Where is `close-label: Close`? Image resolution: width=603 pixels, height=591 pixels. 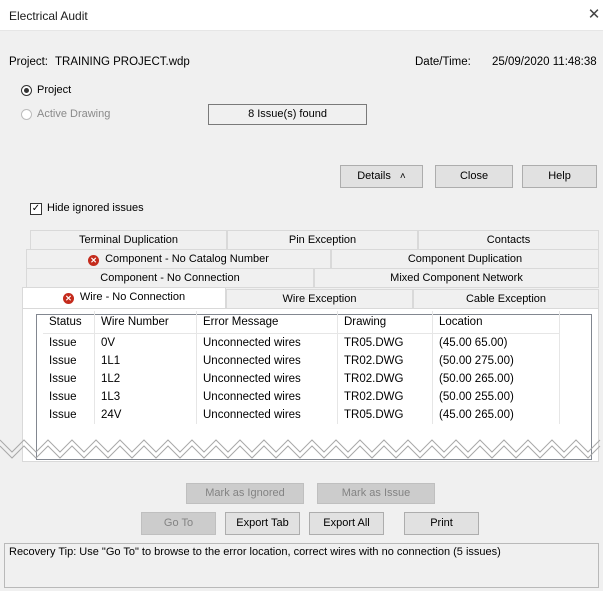 close-label: Close is located at coordinates (474, 176).